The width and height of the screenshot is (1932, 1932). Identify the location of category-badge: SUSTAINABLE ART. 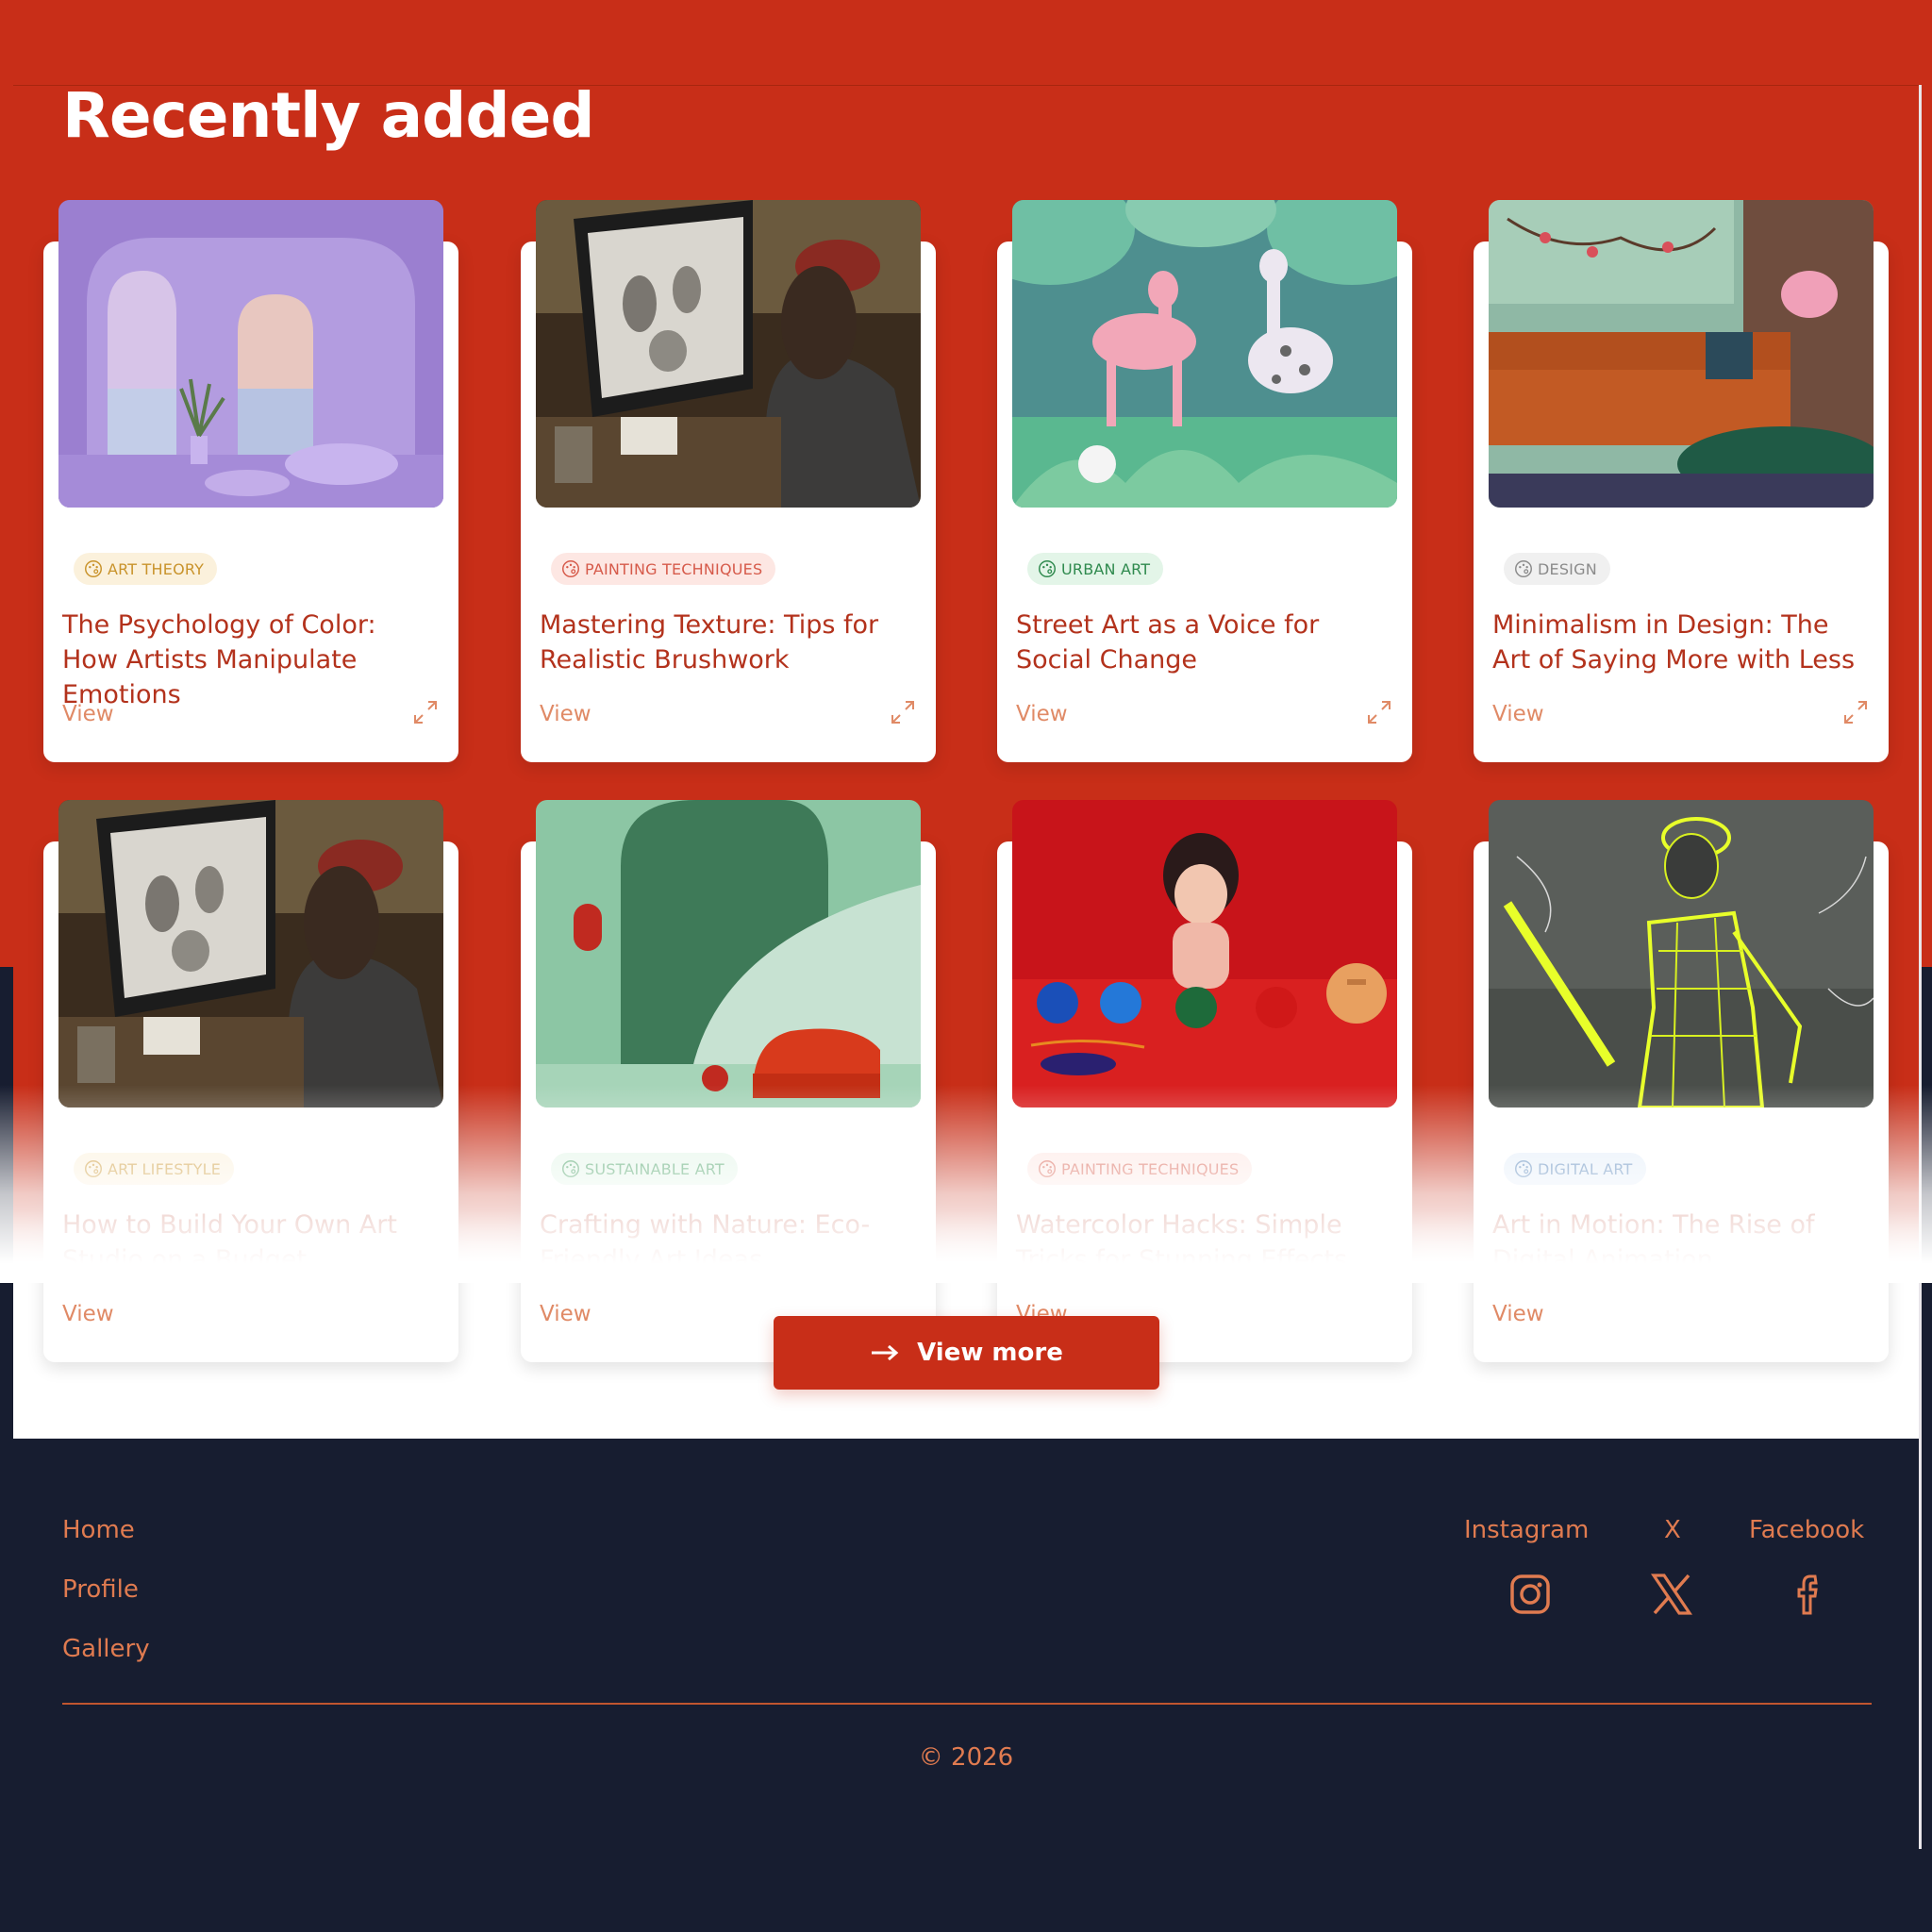
(644, 1169).